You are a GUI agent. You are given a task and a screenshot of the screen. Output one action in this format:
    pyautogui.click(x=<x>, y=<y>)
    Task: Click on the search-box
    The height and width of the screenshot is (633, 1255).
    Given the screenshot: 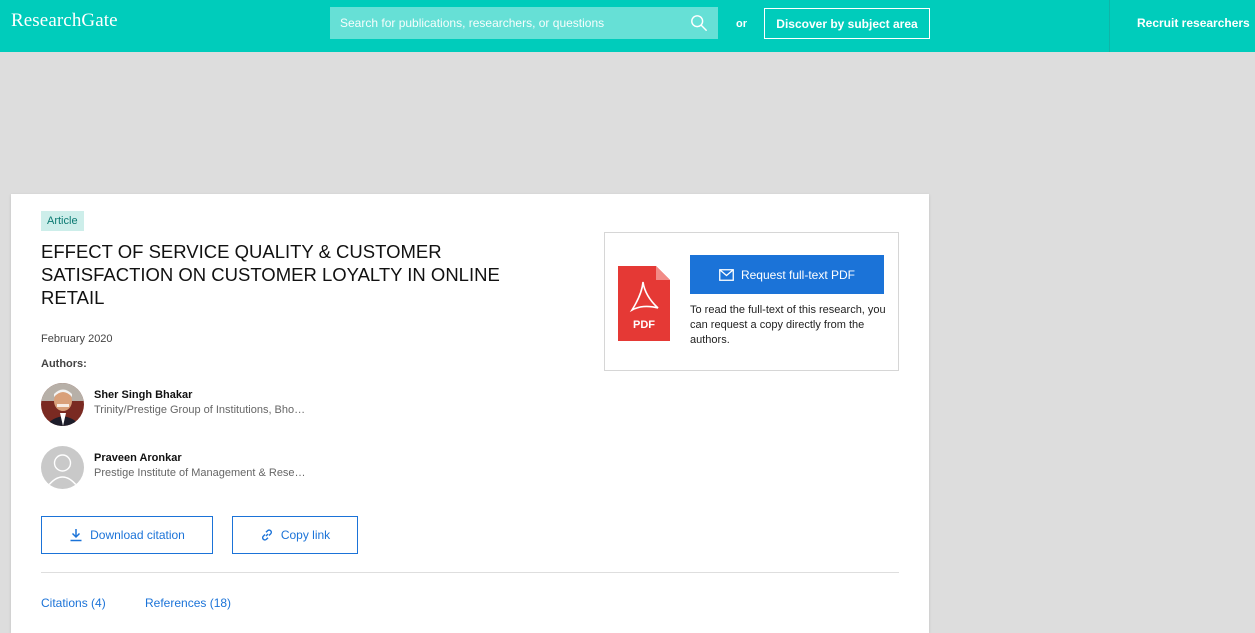 What is the action you would take?
    pyautogui.click(x=524, y=23)
    